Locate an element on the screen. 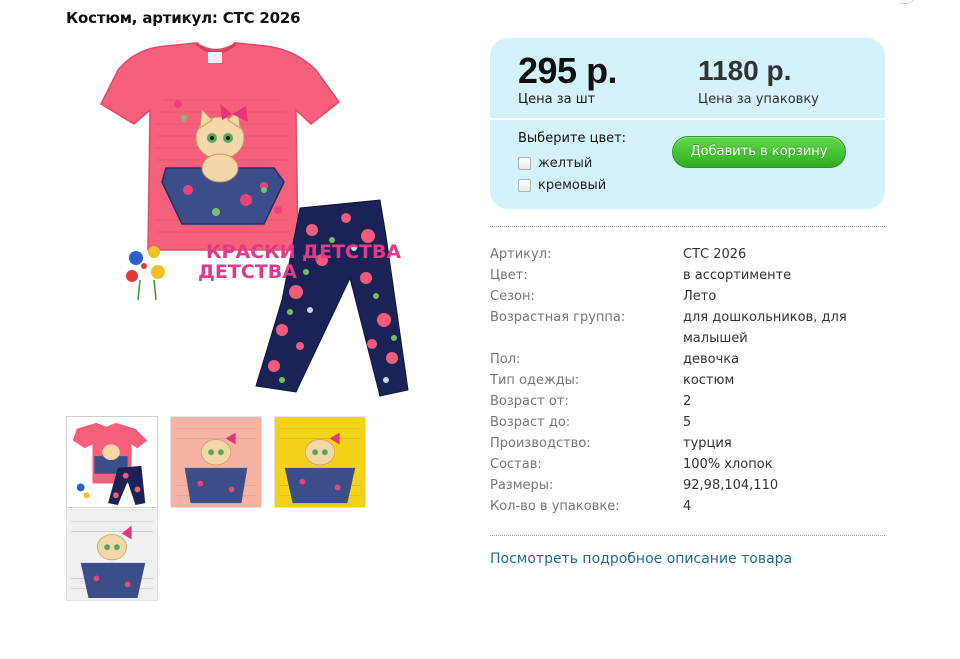 Image resolution: width=960 pixels, height=659 pixels. page-title: Костюм, артикул: СТС 2026 is located at coordinates (183, 18).